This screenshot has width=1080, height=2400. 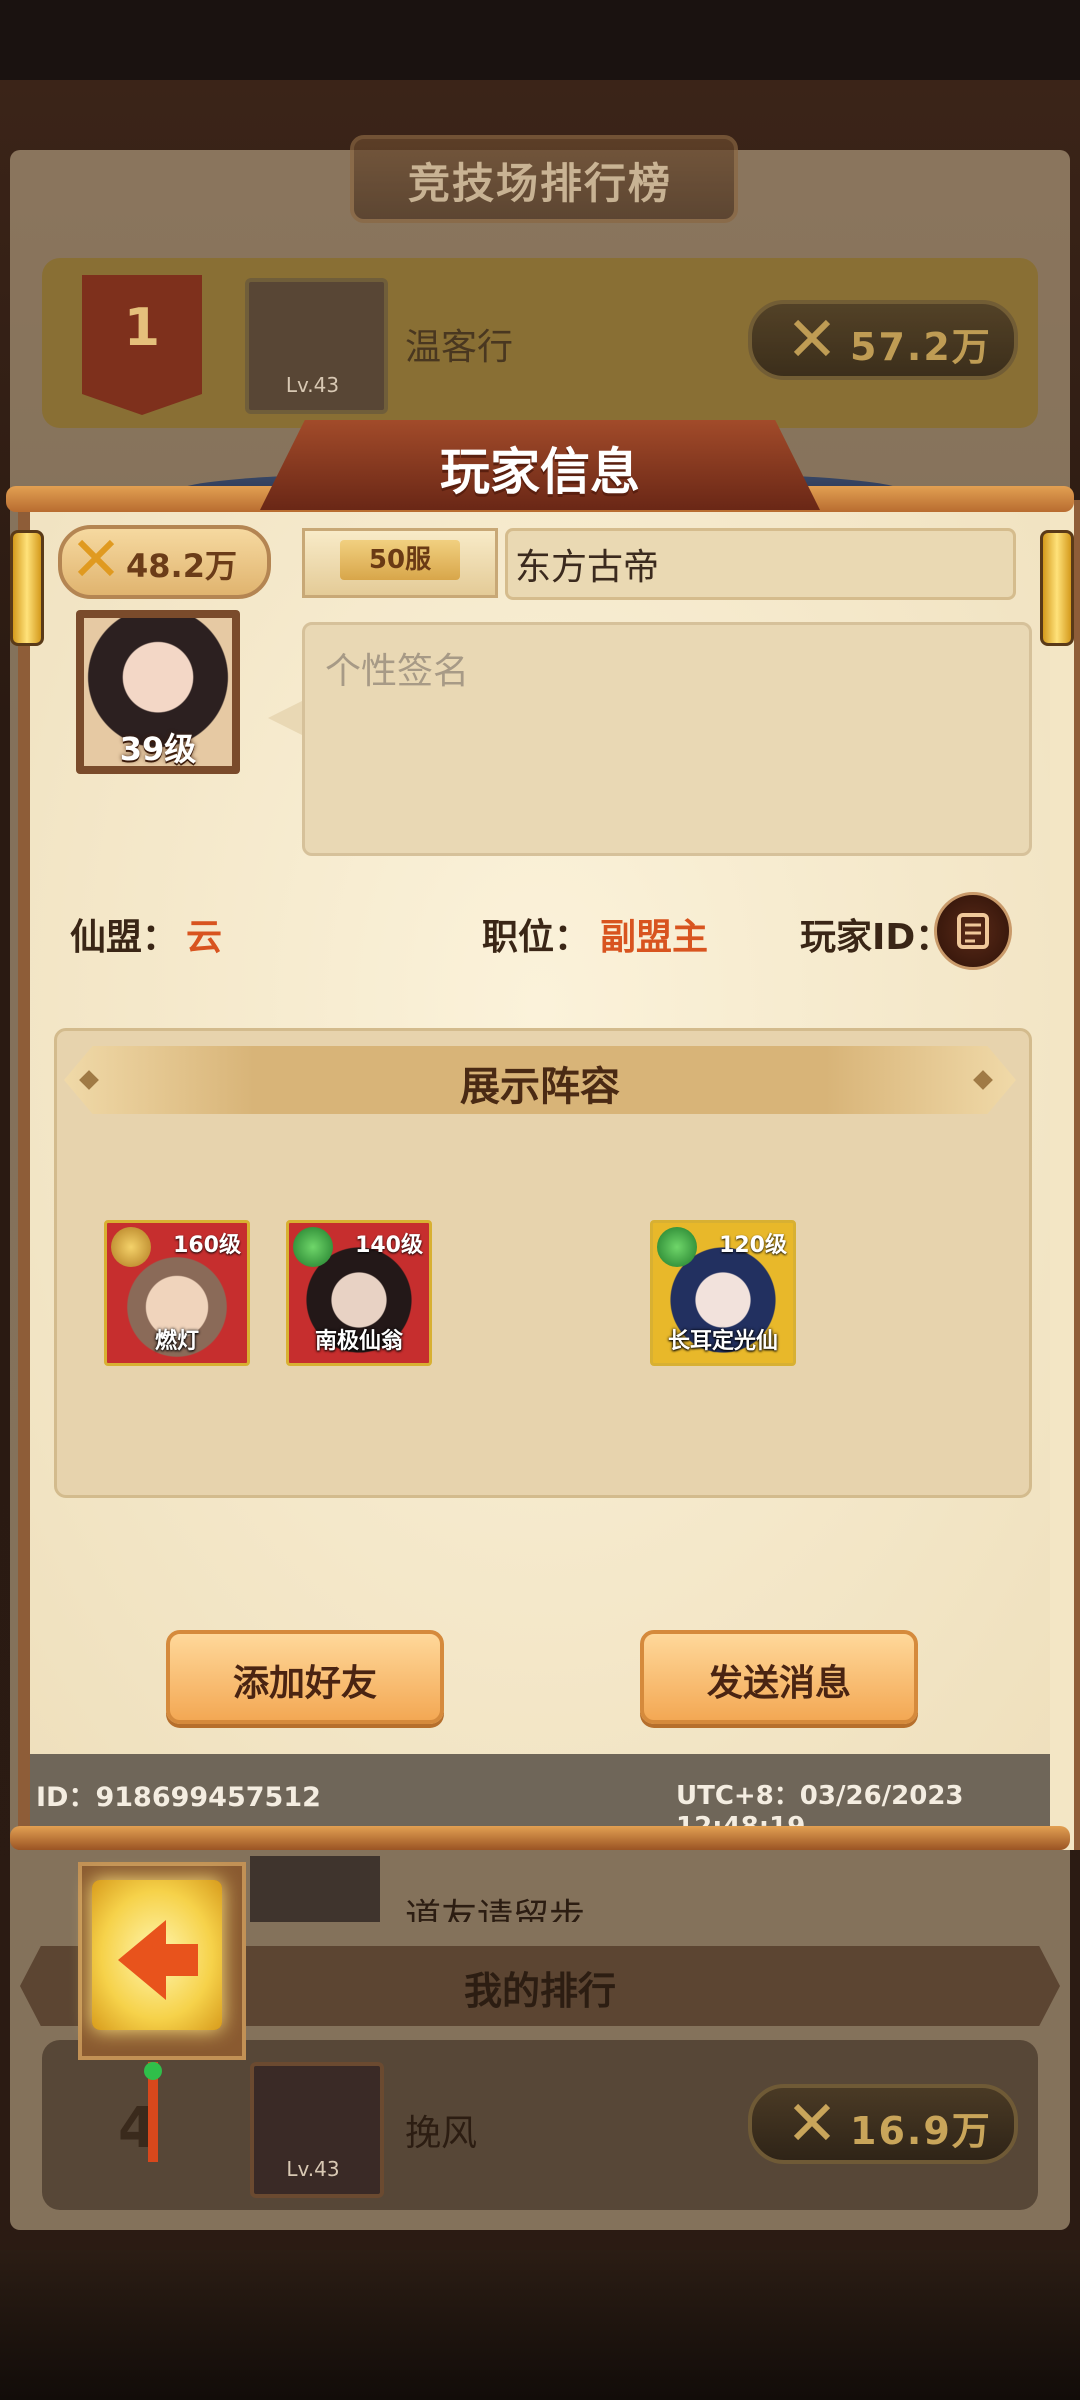 I want to click on scroll-rod-bottom, so click(x=540, y=1838).